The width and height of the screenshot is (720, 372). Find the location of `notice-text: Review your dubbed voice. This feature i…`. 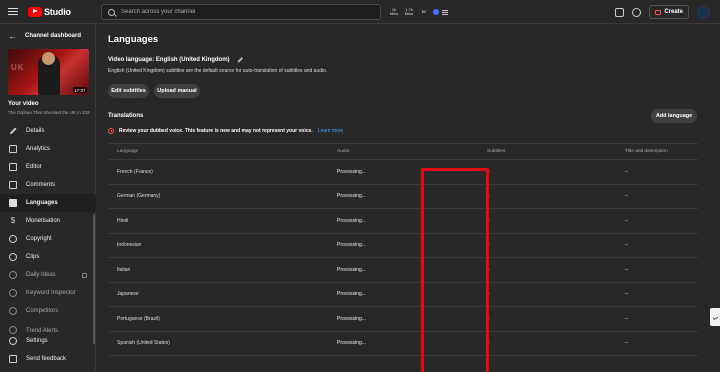

notice-text: Review your dubbed voice. This feature i… is located at coordinates (216, 131).